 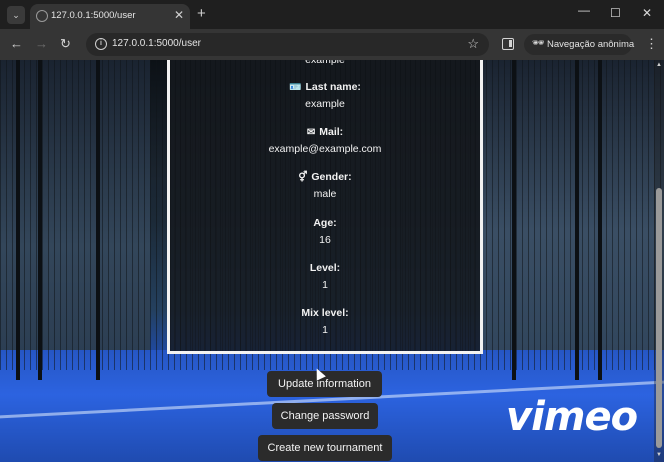 I want to click on info-icon: i, so click(x=101, y=44).